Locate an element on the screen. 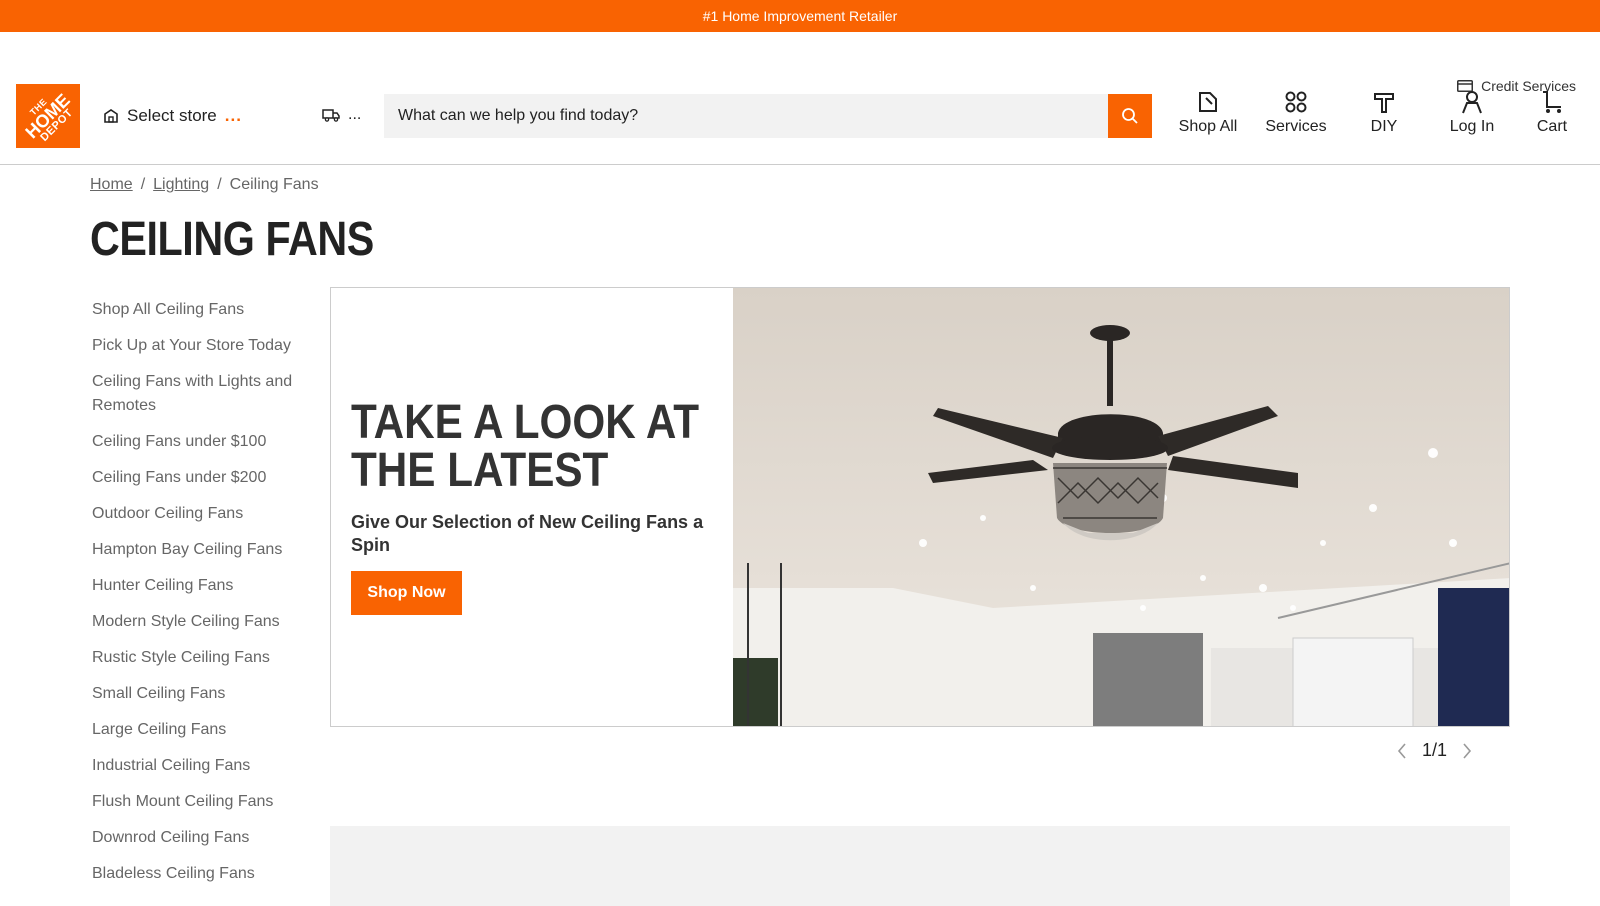  side-nav-link: Industrial Ceiling Fans is located at coordinates (202, 766).